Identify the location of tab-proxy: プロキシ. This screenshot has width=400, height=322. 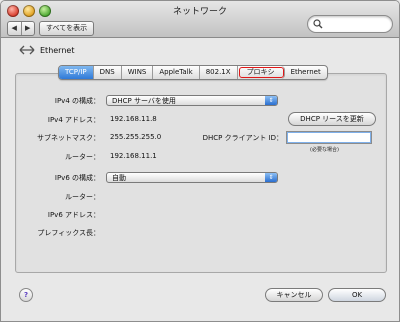
(261, 72).